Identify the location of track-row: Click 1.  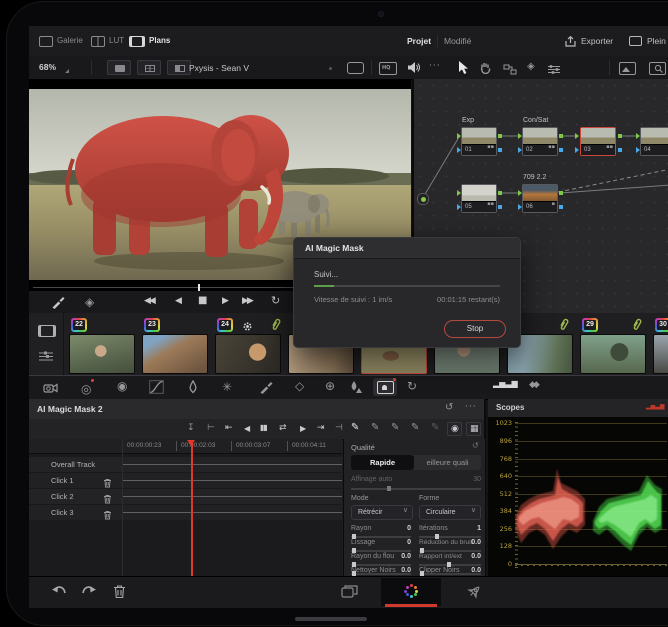
(185, 481).